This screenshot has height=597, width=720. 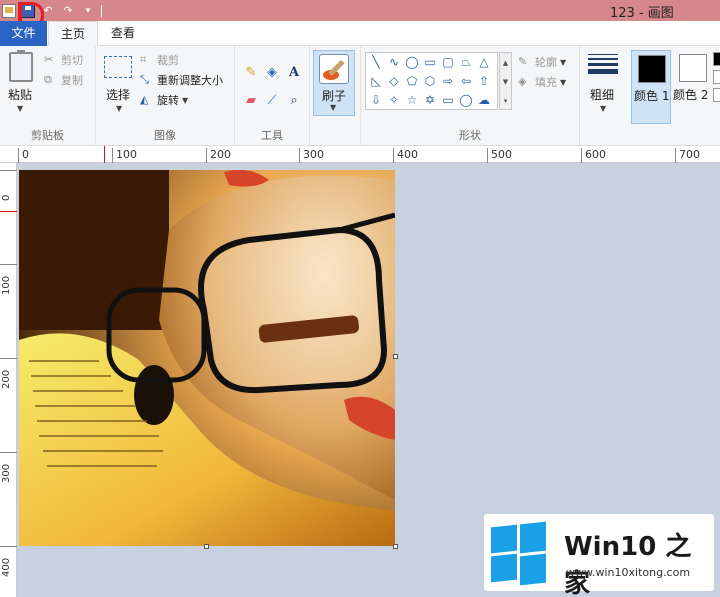 I want to click on rounded-rectangle-shape-icon: ▢, so click(x=448, y=62).